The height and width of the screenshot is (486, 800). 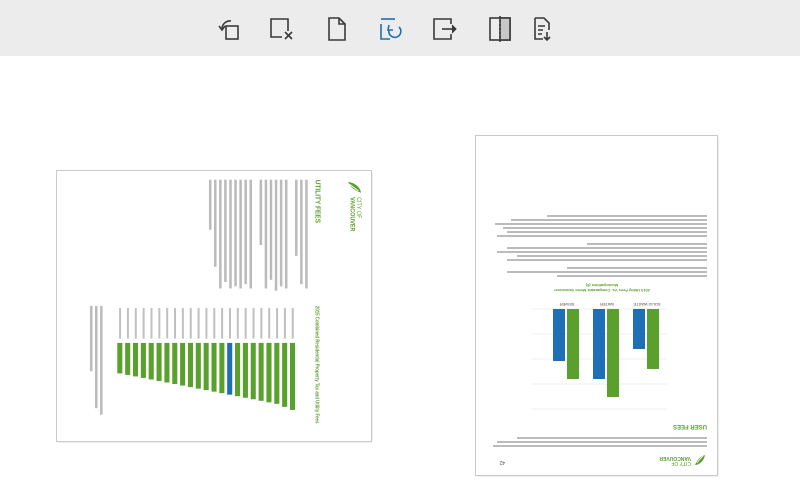 I want to click on category-label: SOLID WASTE, so click(x=647, y=304).